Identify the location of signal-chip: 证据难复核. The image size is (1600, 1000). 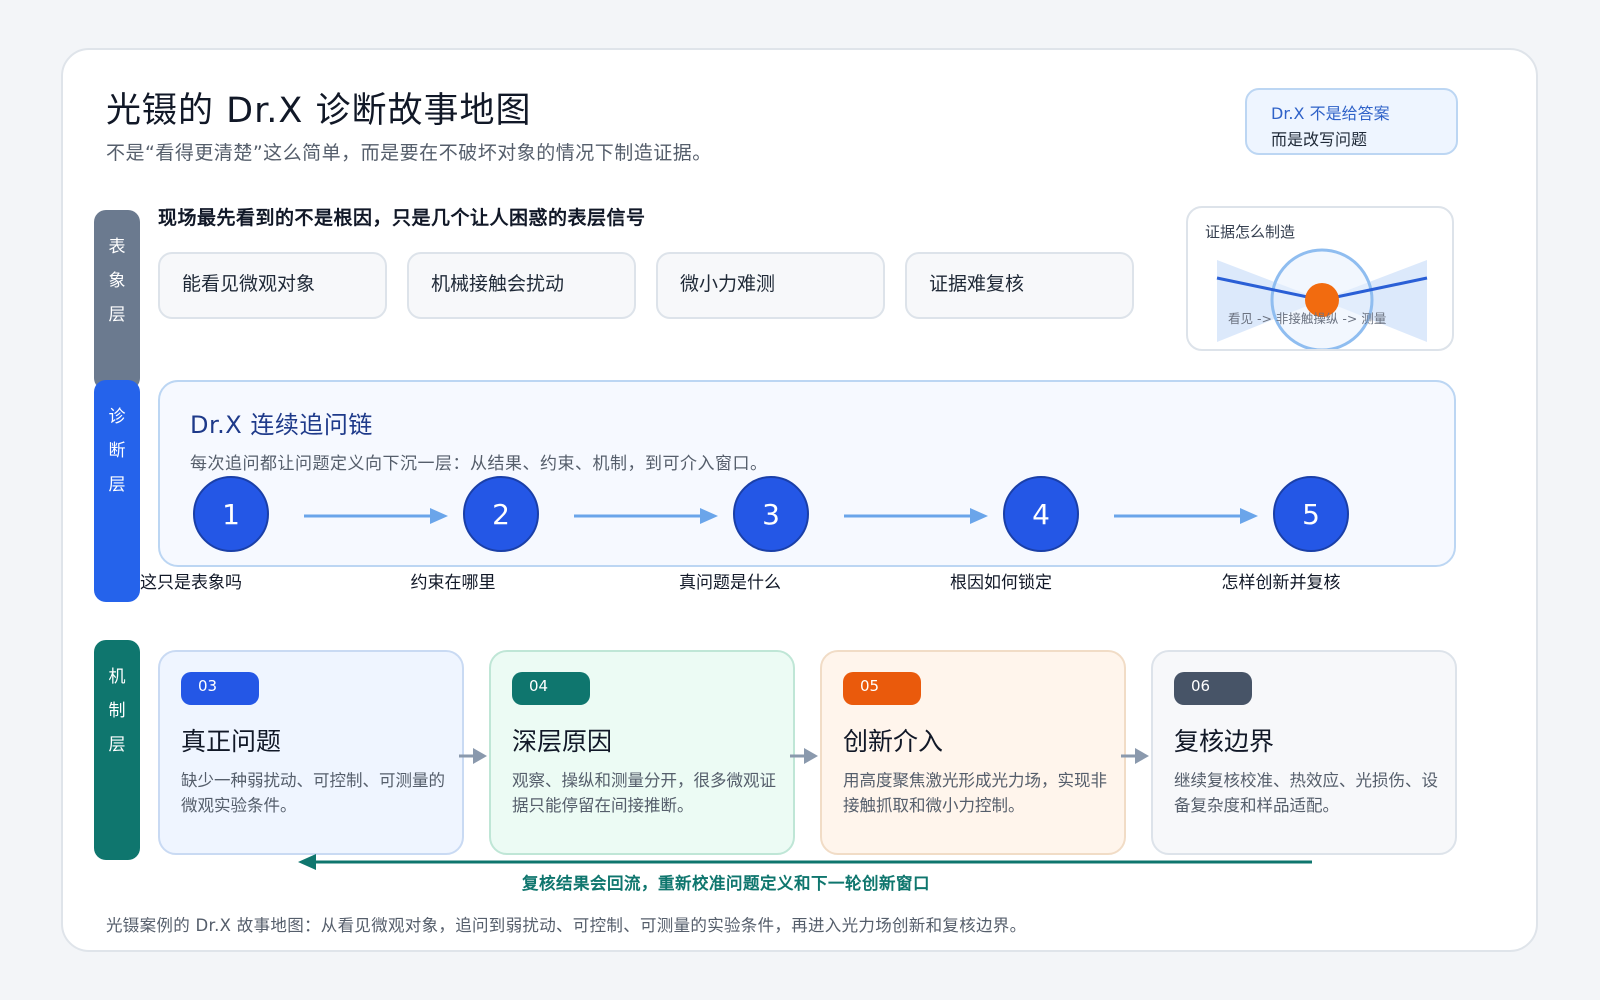
(1019, 285).